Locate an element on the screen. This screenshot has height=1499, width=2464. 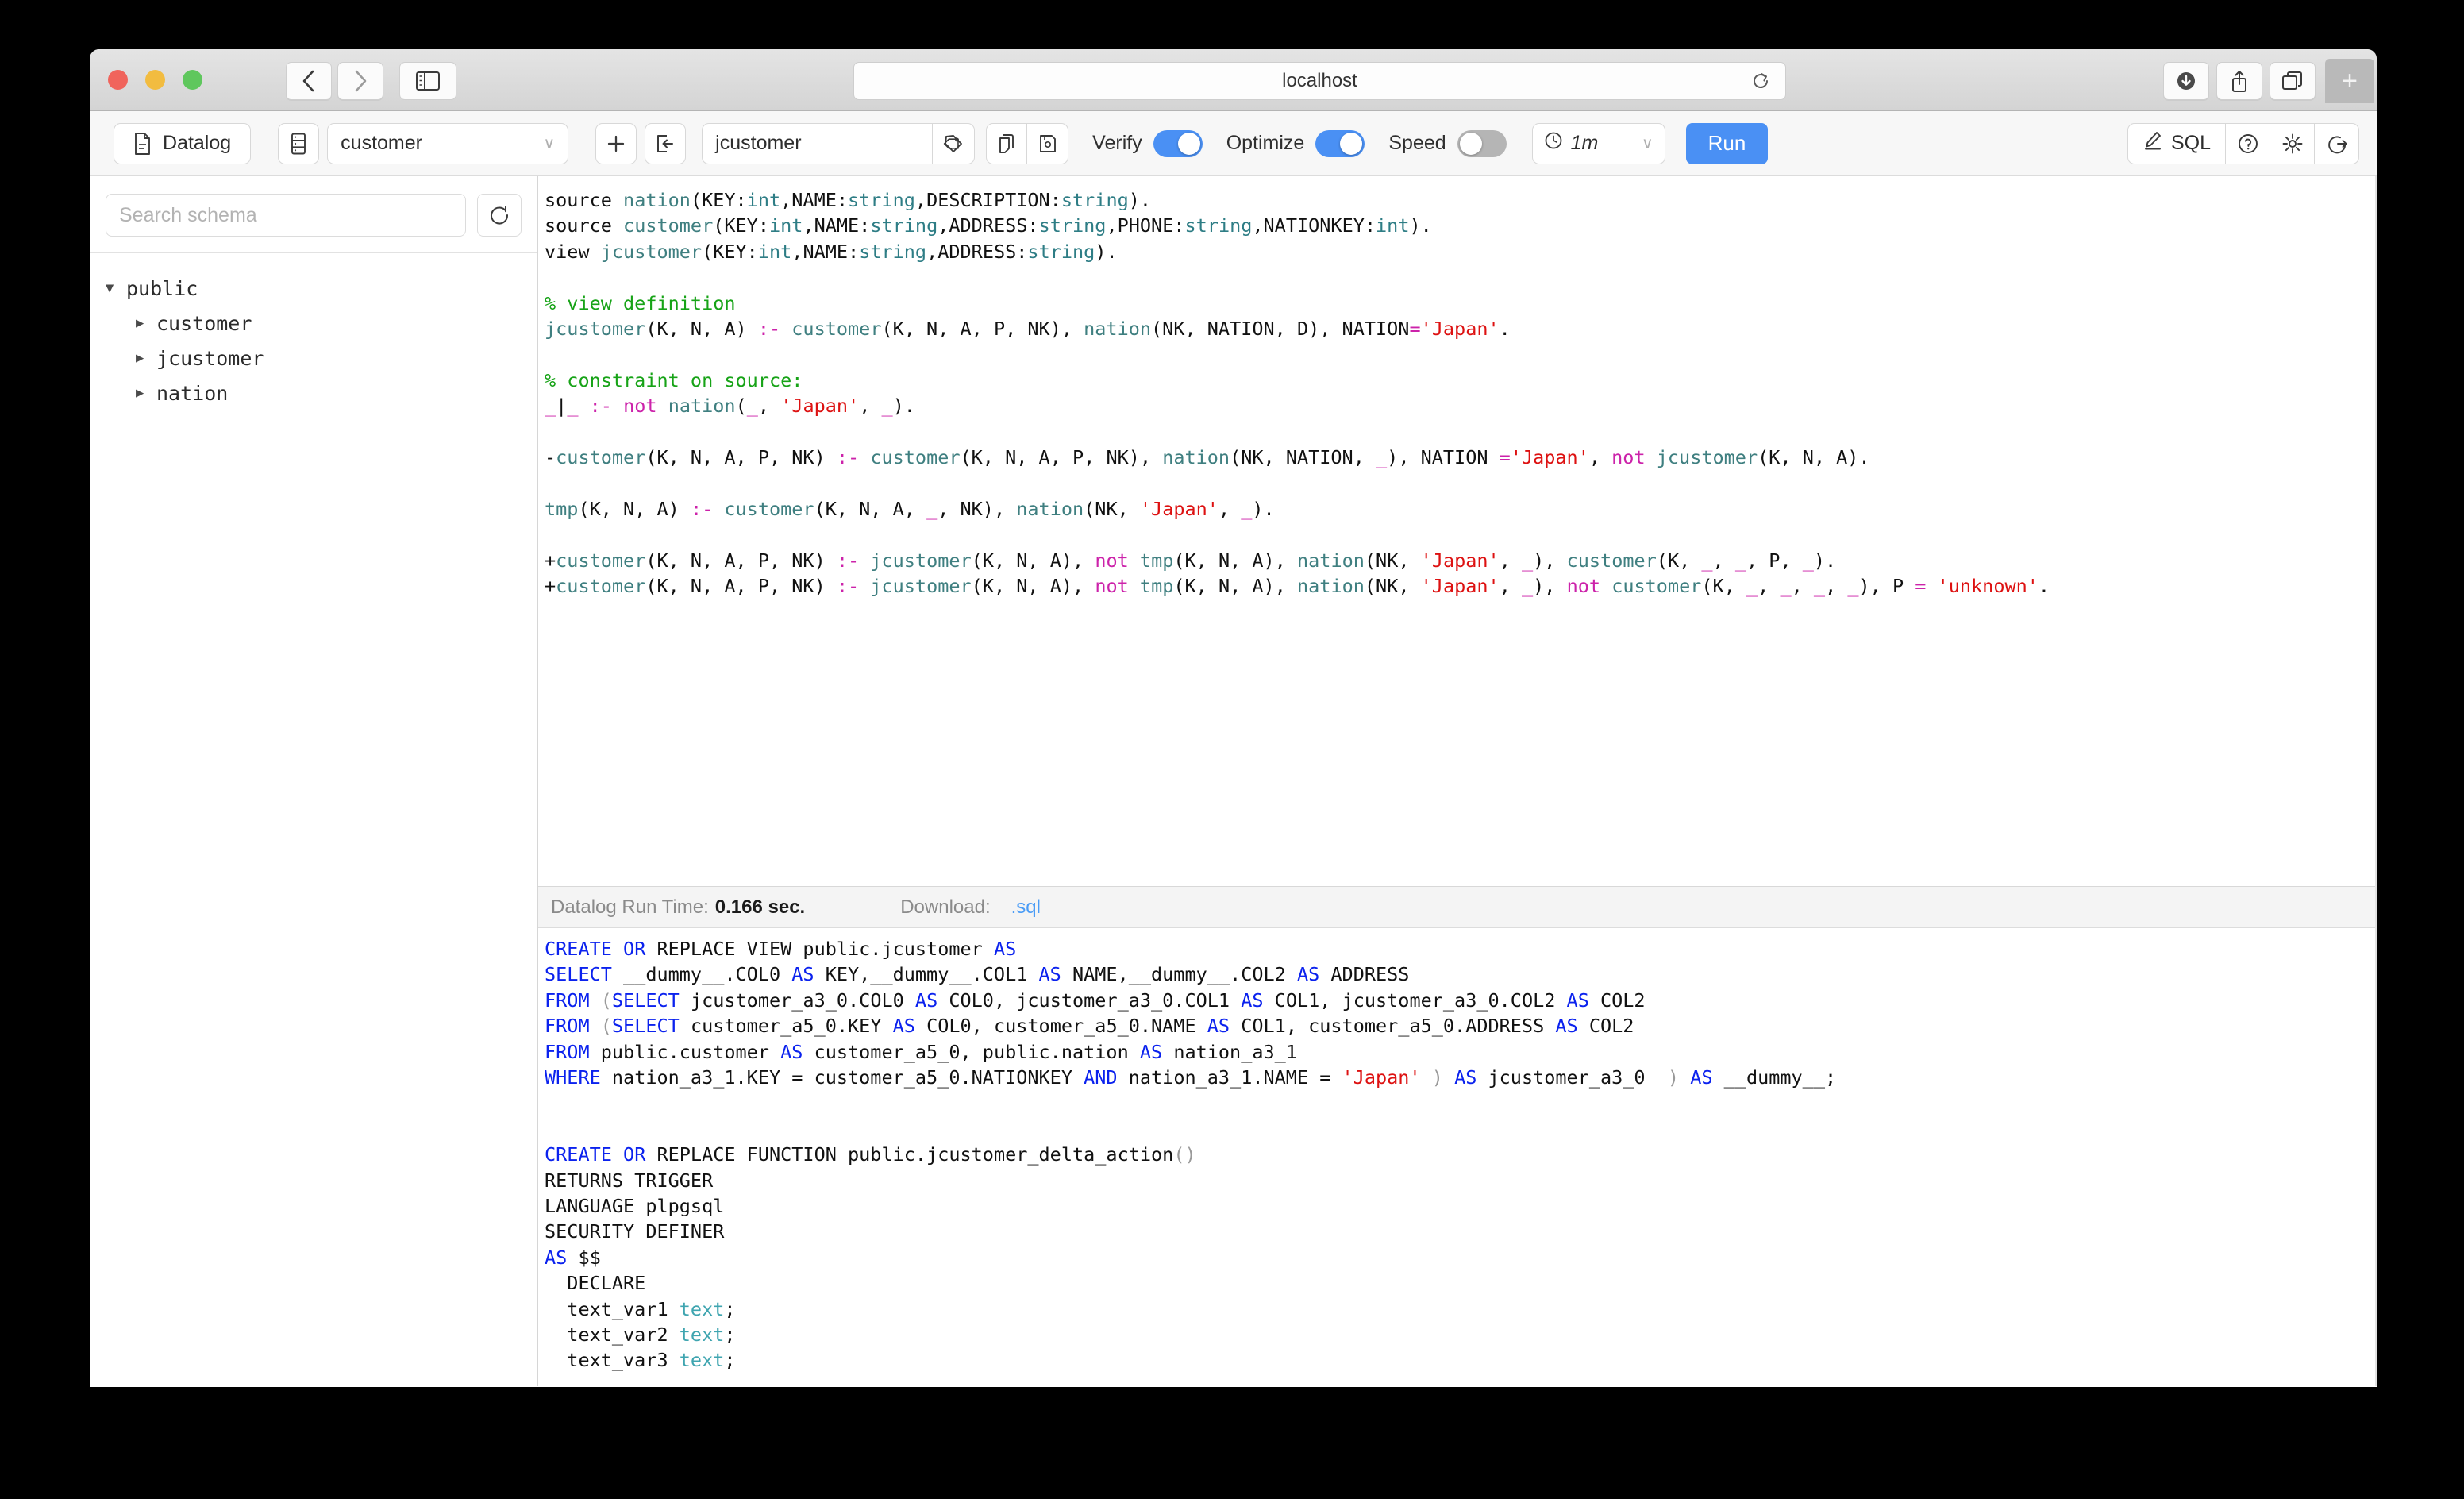
code-line: _|_ :- not nation(_, 'Japan', _). is located at coordinates (730, 406).